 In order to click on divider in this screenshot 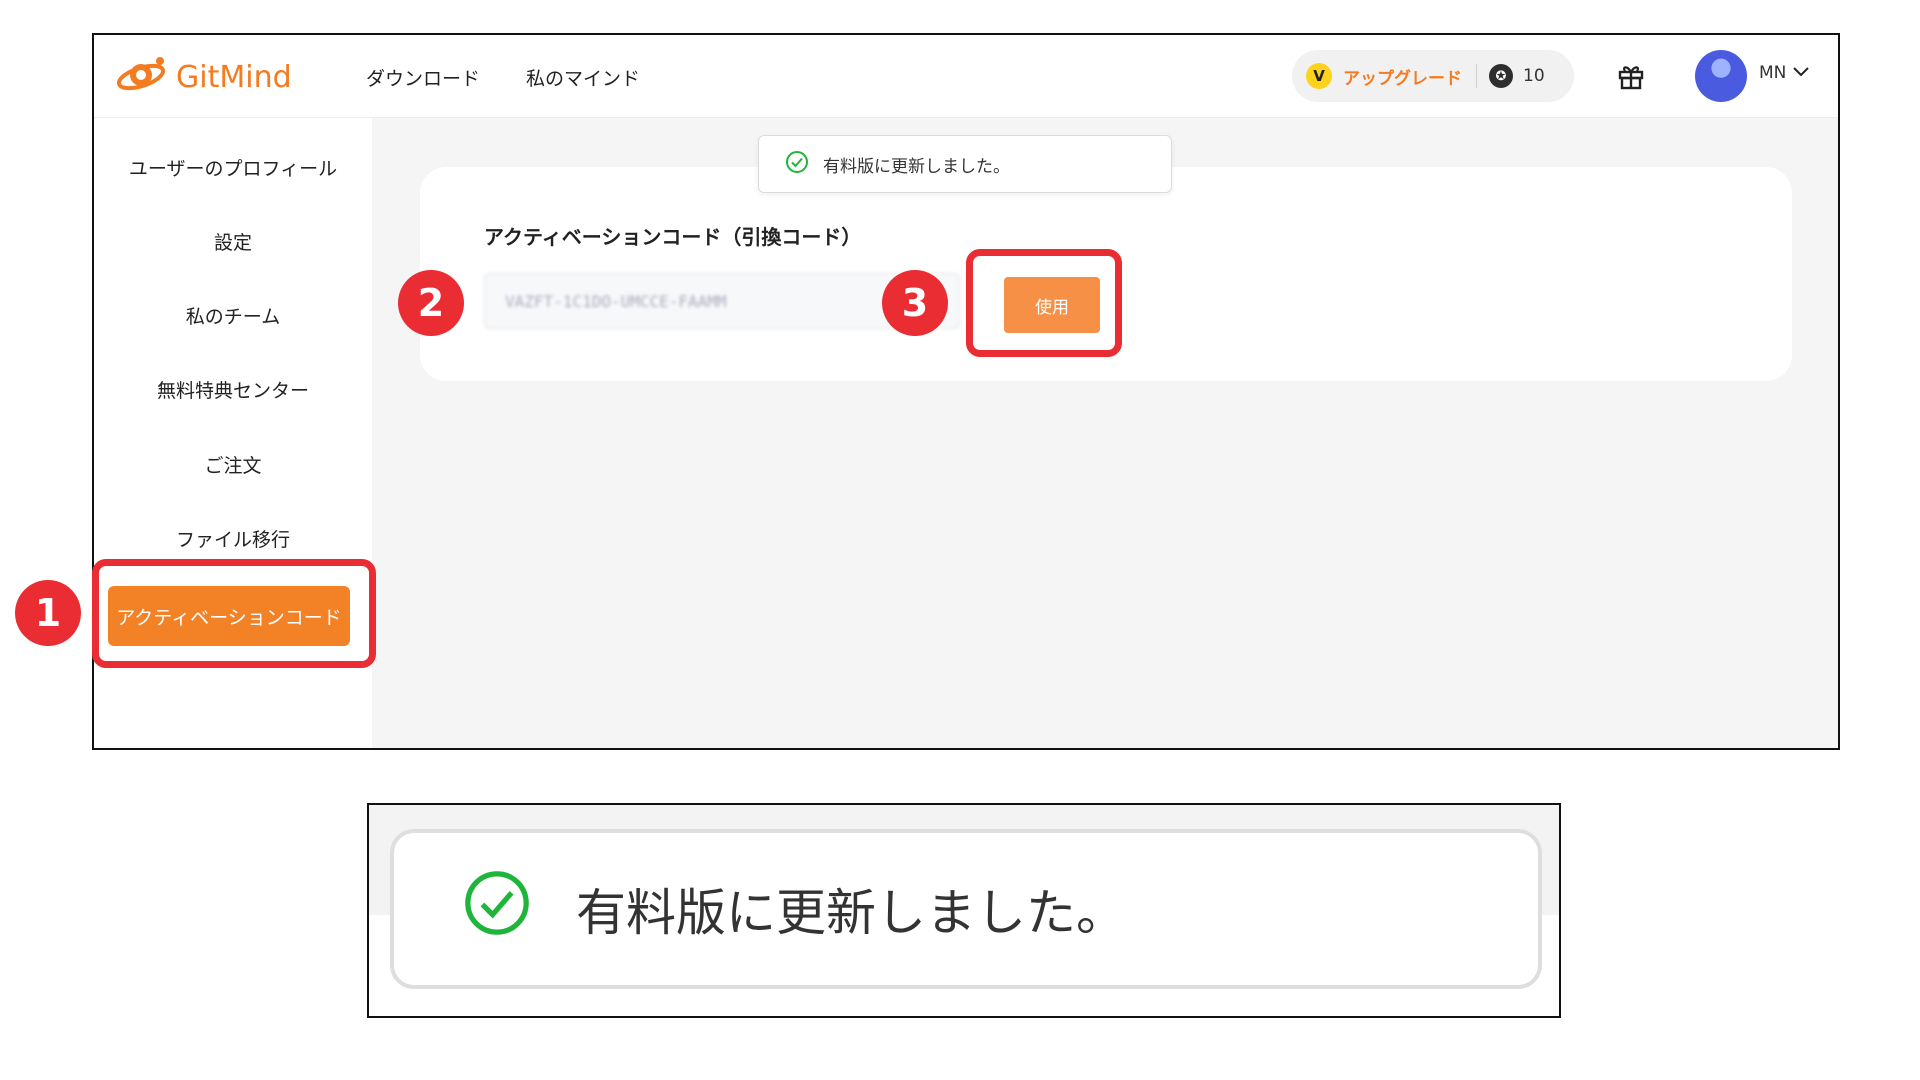, I will do `click(1476, 76)`.